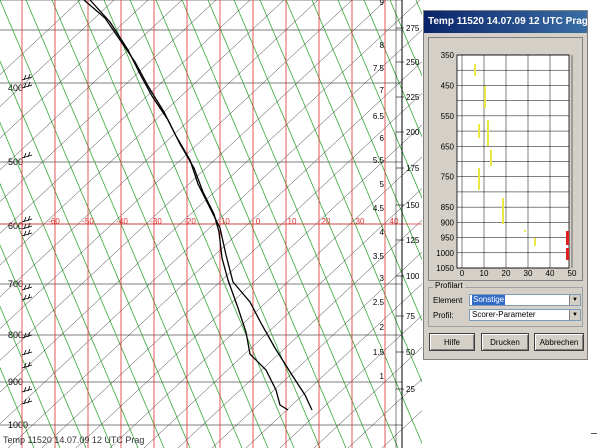 The width and height of the screenshot is (600, 448). What do you see at coordinates (413, 97) in the screenshot?
I see `height-hft-label: 225` at bounding box center [413, 97].